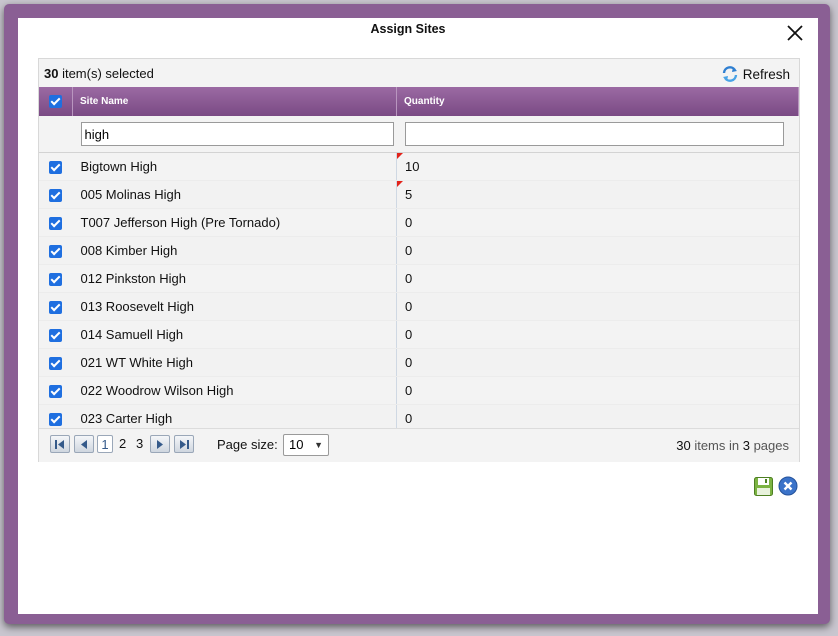 The width and height of the screenshot is (838, 636). I want to click on table-row: 005 Molinas High 5, so click(419, 194).